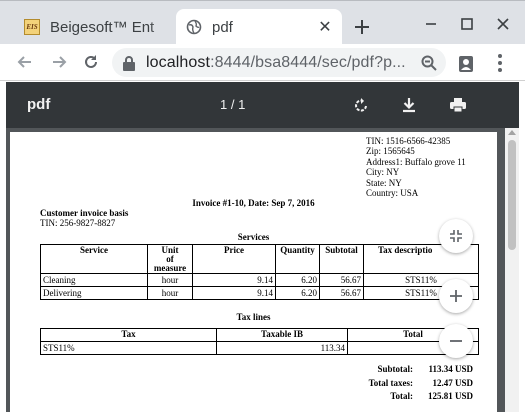 The image size is (525, 412). What do you see at coordinates (78, 223) in the screenshot?
I see `buyer-tin: TIN: 256-9827-8827` at bounding box center [78, 223].